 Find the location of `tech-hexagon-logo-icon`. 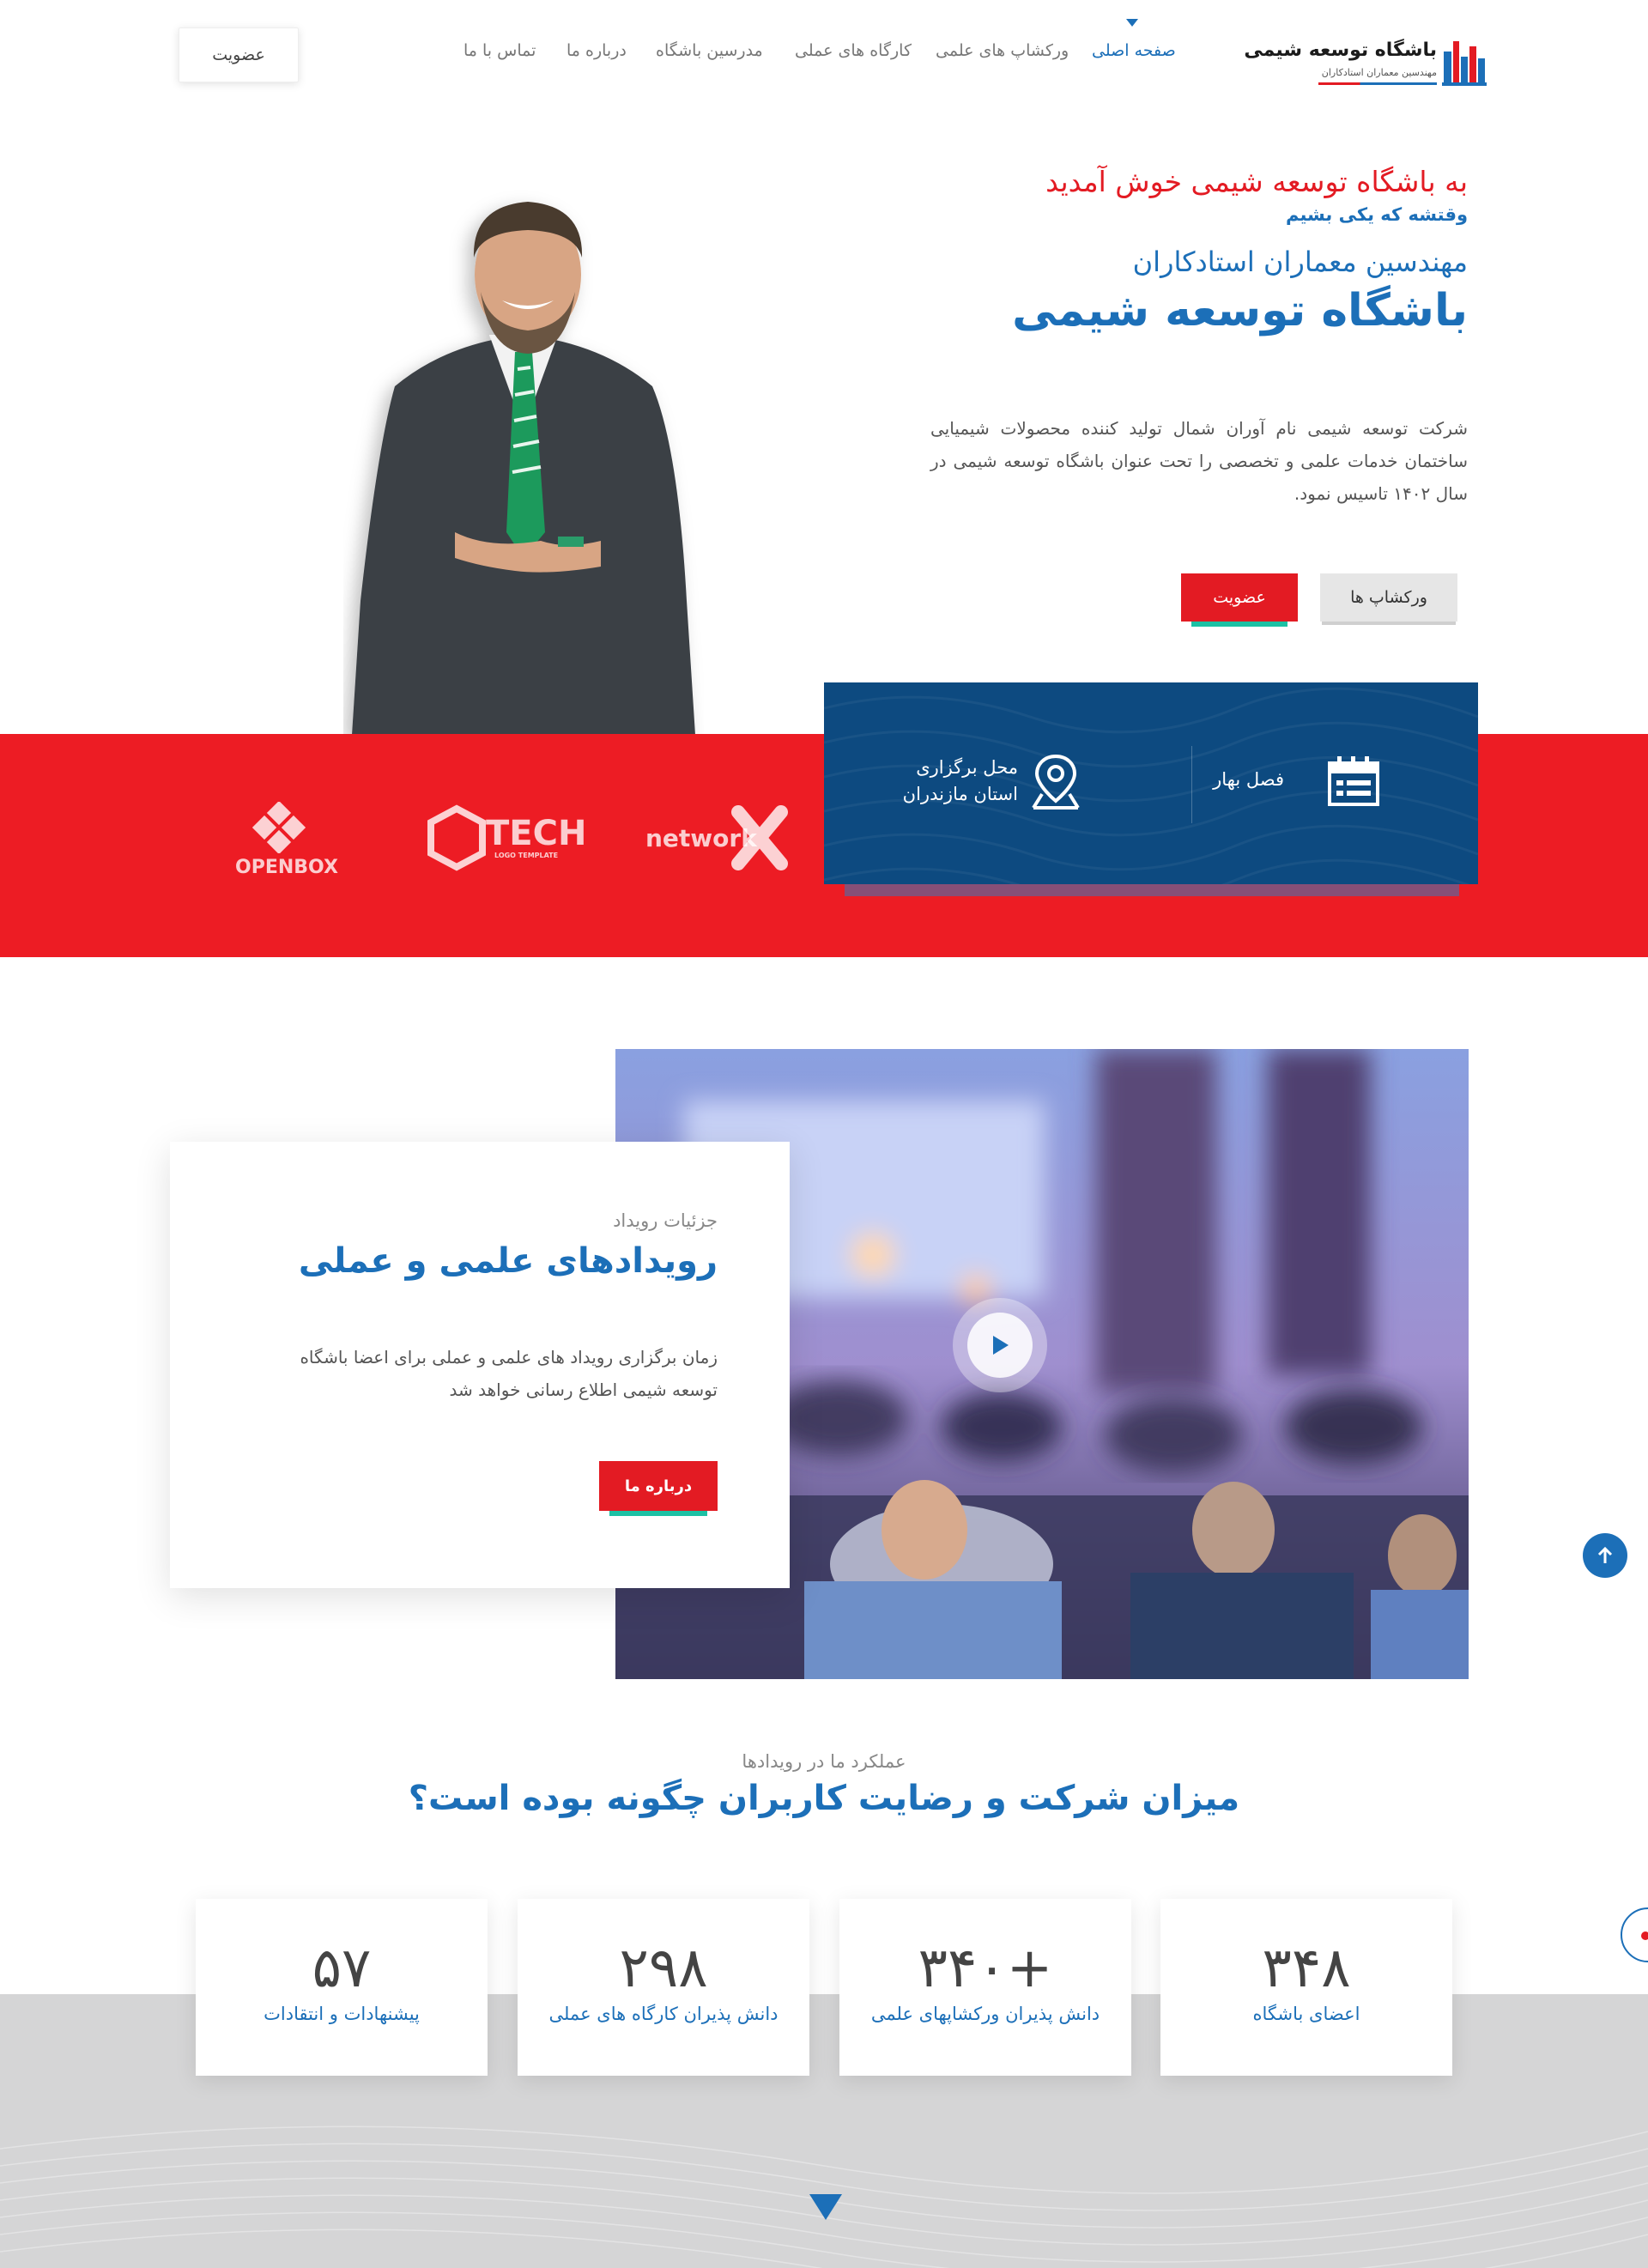

tech-hexagon-logo-icon is located at coordinates (456, 837).